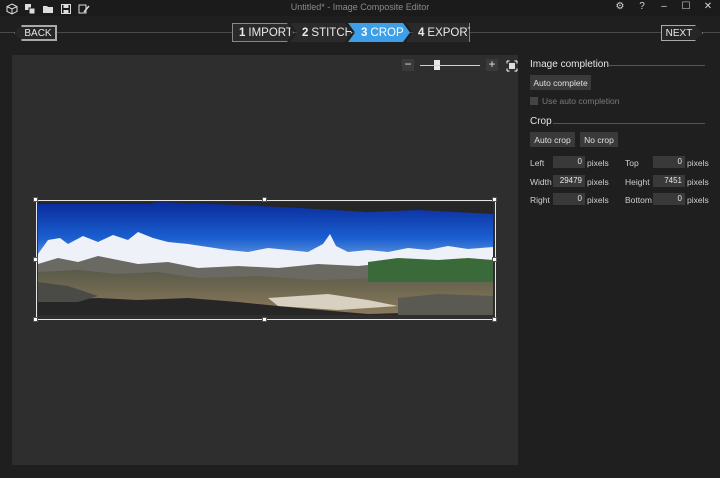 Image resolution: width=720 pixels, height=478 pixels. Describe the element at coordinates (35, 33) in the screenshot. I see `back-button: BACK` at that location.